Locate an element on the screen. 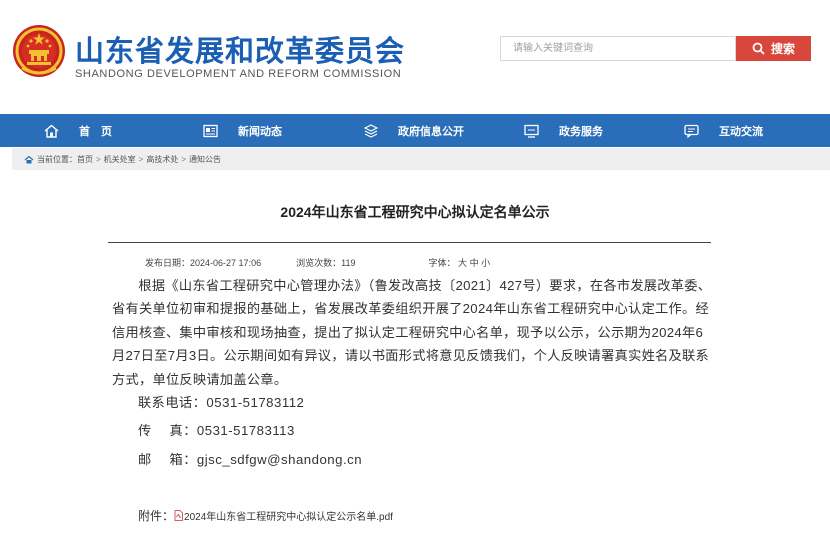 The width and height of the screenshot is (830, 546). nav-item-label: 新闻动态 is located at coordinates (260, 131).